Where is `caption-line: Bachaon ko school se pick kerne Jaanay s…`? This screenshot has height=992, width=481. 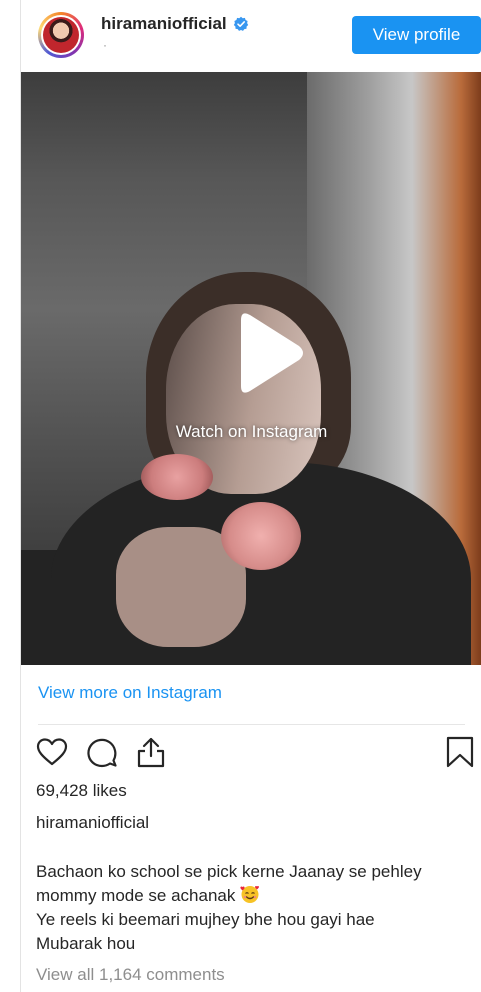
caption-line: Bachaon ko school se pick kerne Jaanay s… is located at coordinates (229, 871).